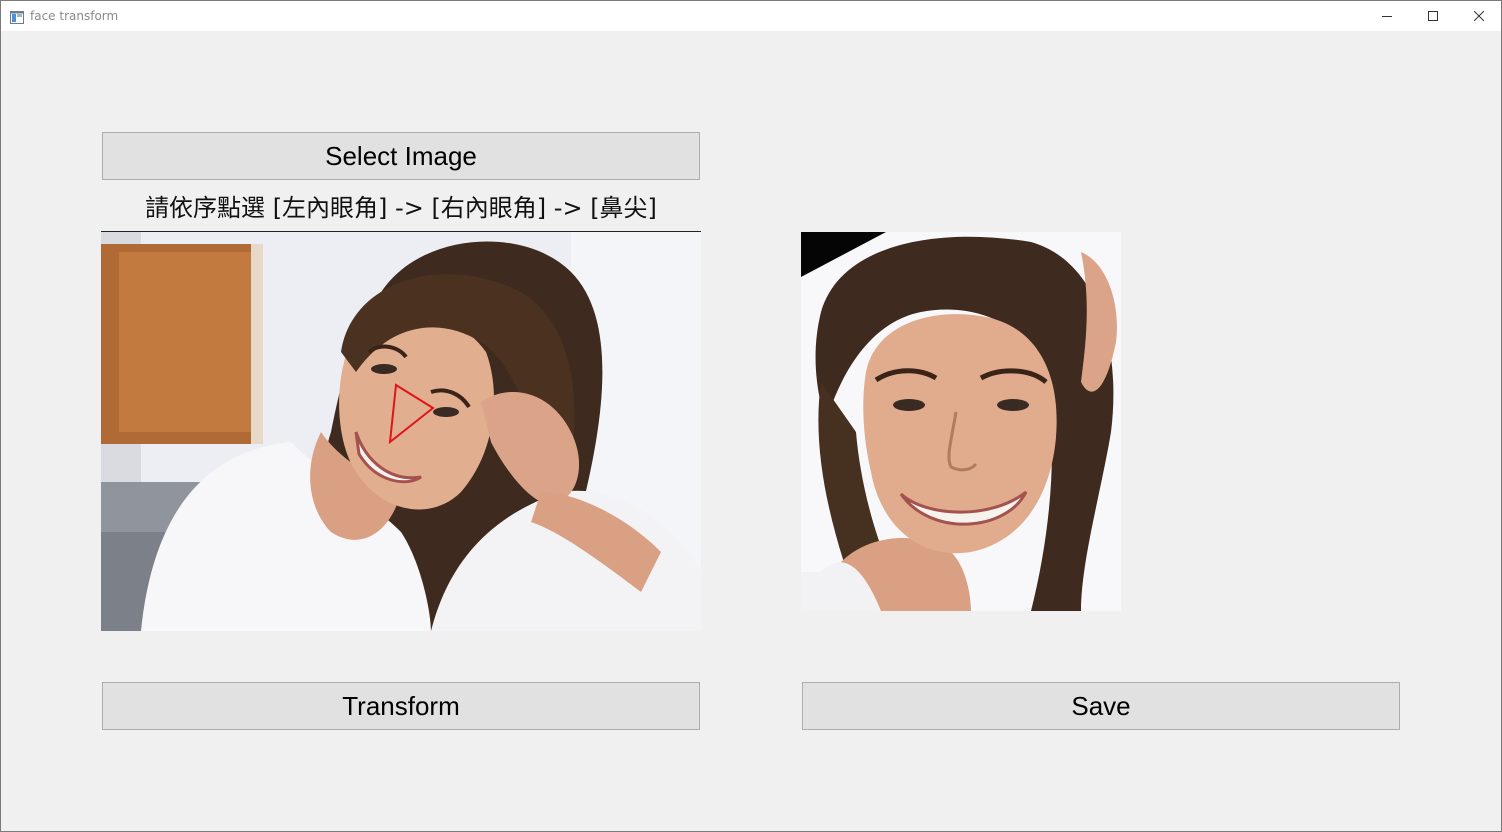  I want to click on close-button, so click(1479, 16).